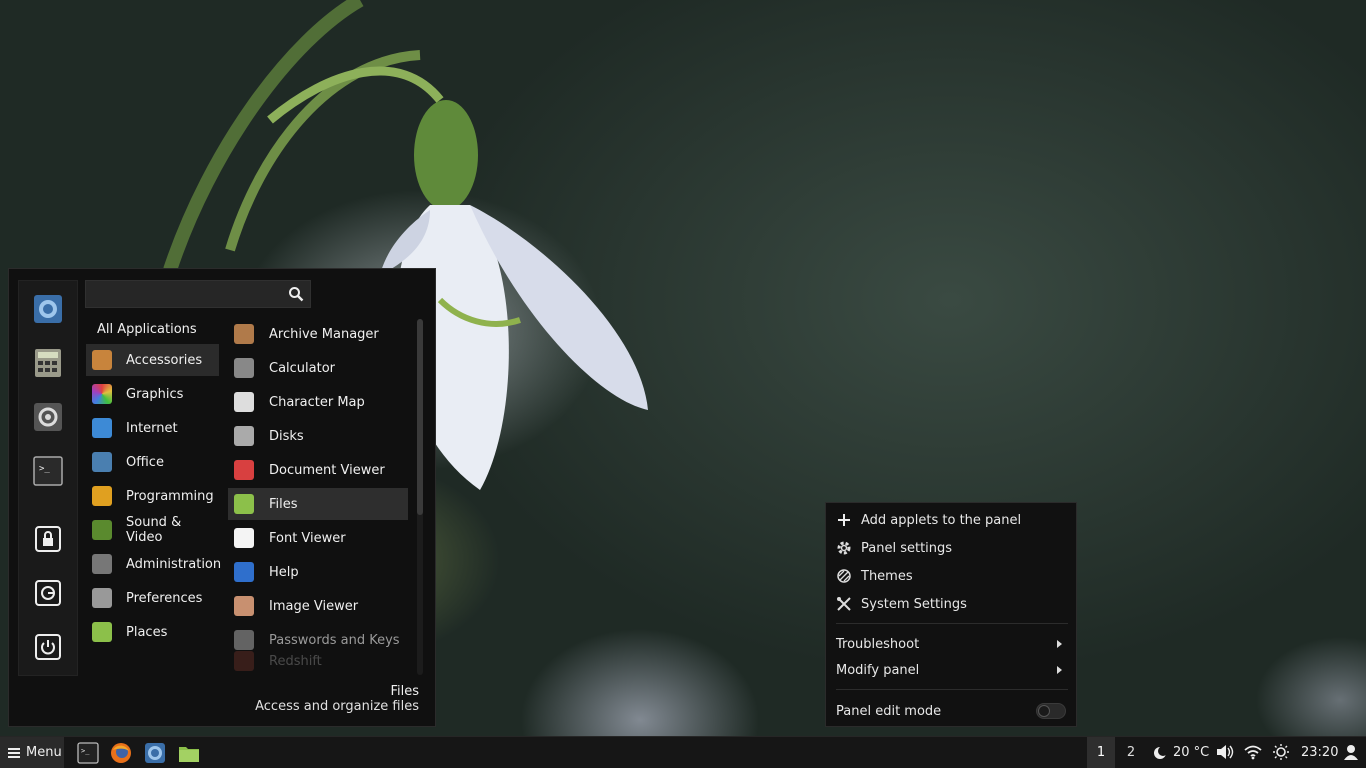  What do you see at coordinates (102, 428) in the screenshot?
I see `internet-icon` at bounding box center [102, 428].